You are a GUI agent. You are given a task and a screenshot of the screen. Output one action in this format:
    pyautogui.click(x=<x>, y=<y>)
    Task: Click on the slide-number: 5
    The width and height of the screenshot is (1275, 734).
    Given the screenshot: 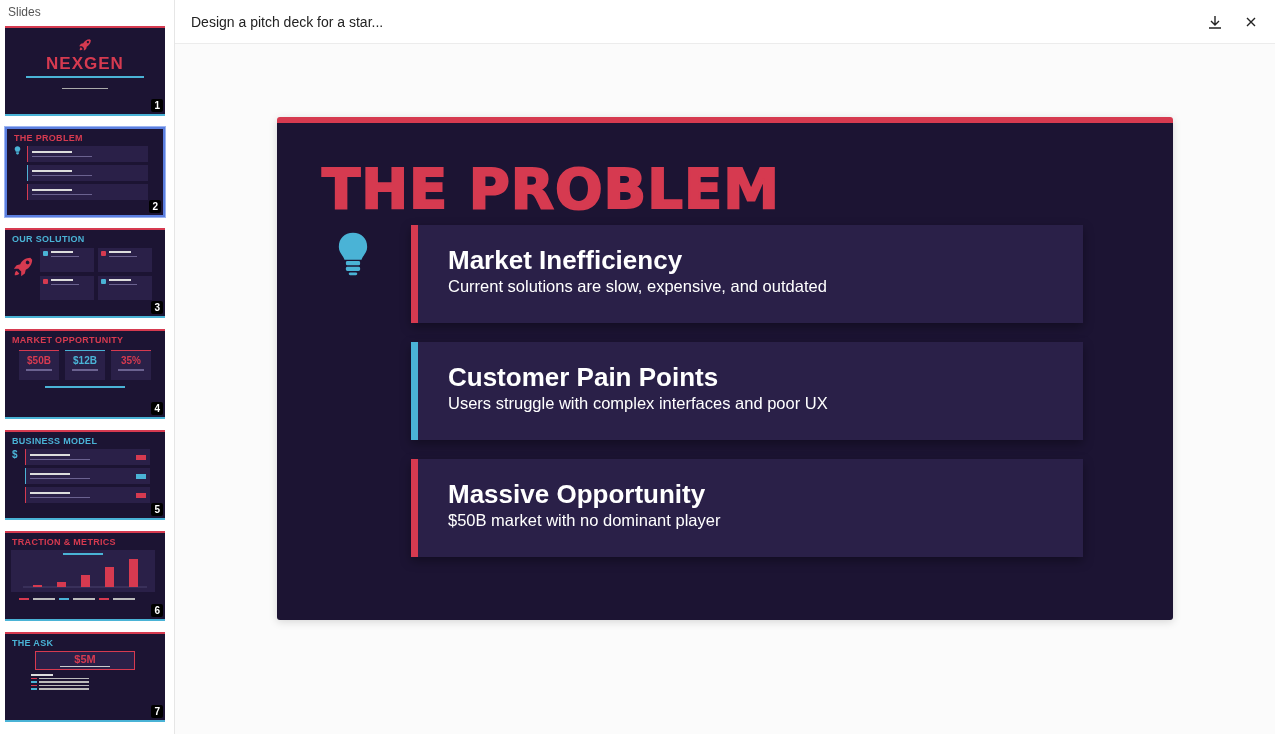 What is the action you would take?
    pyautogui.click(x=157, y=509)
    